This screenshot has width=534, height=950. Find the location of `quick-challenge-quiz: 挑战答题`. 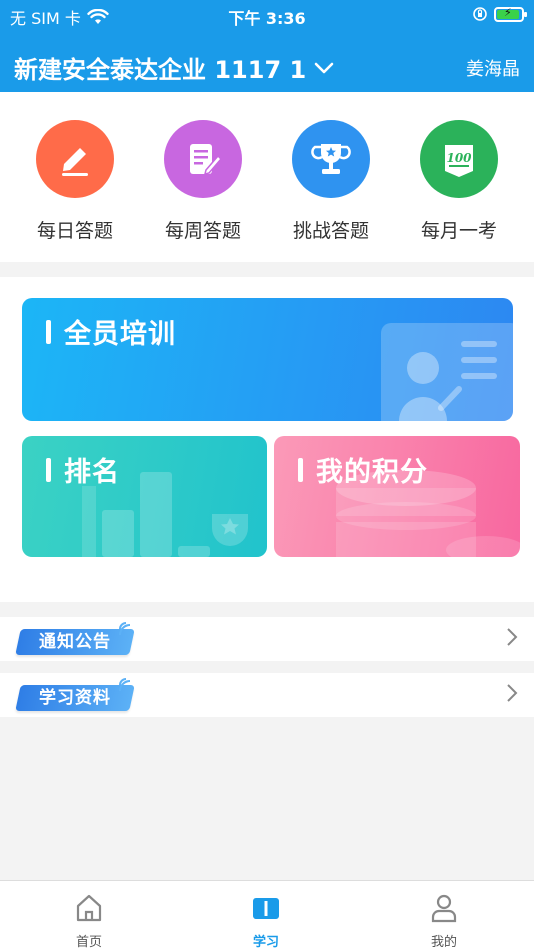

quick-challenge-quiz: 挑战答题 is located at coordinates (331, 181).